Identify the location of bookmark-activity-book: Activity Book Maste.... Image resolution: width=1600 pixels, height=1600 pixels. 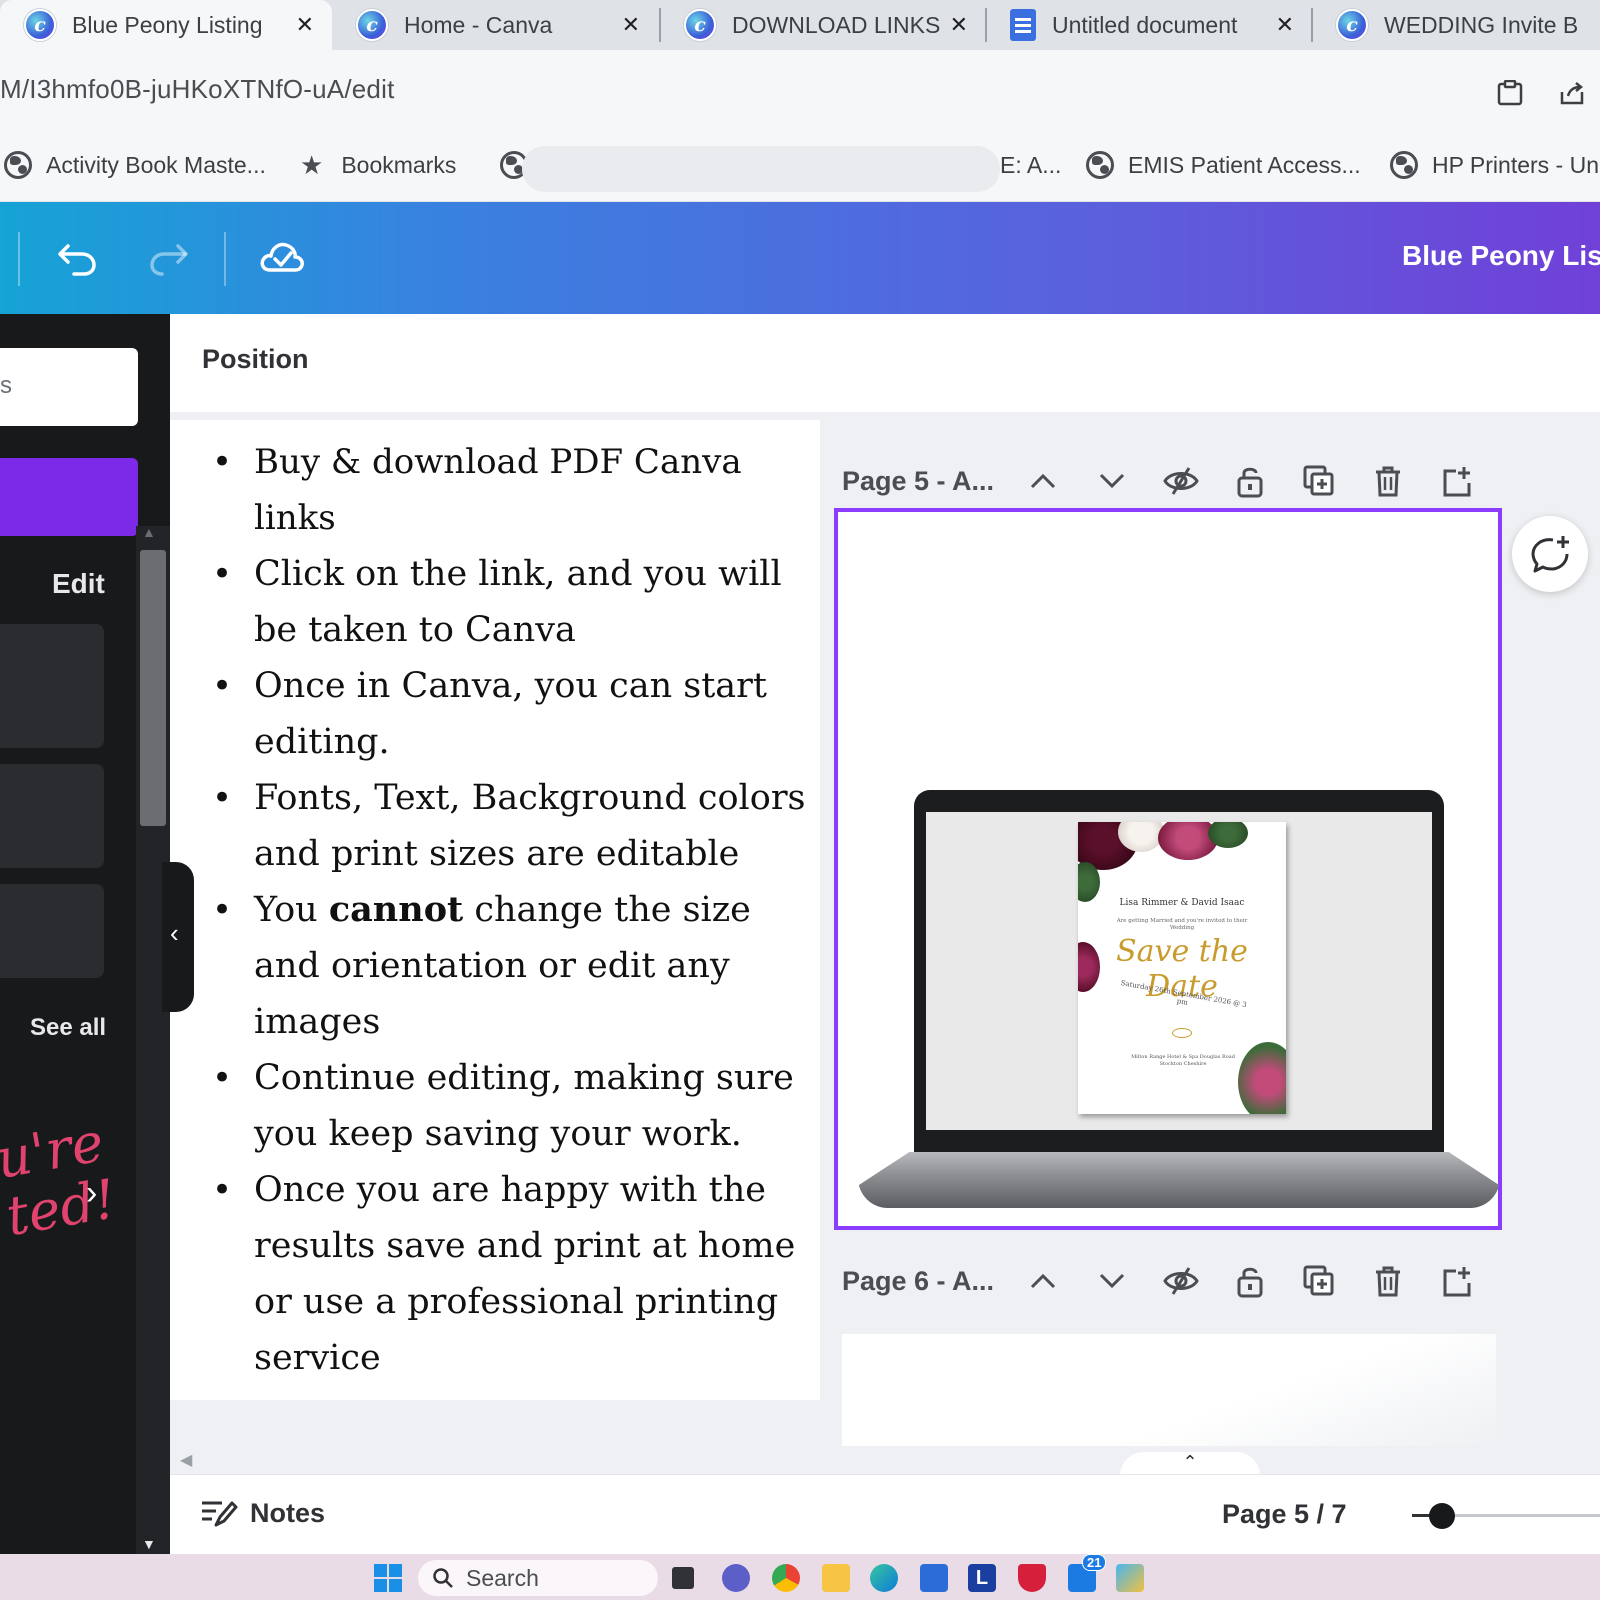
(135, 165).